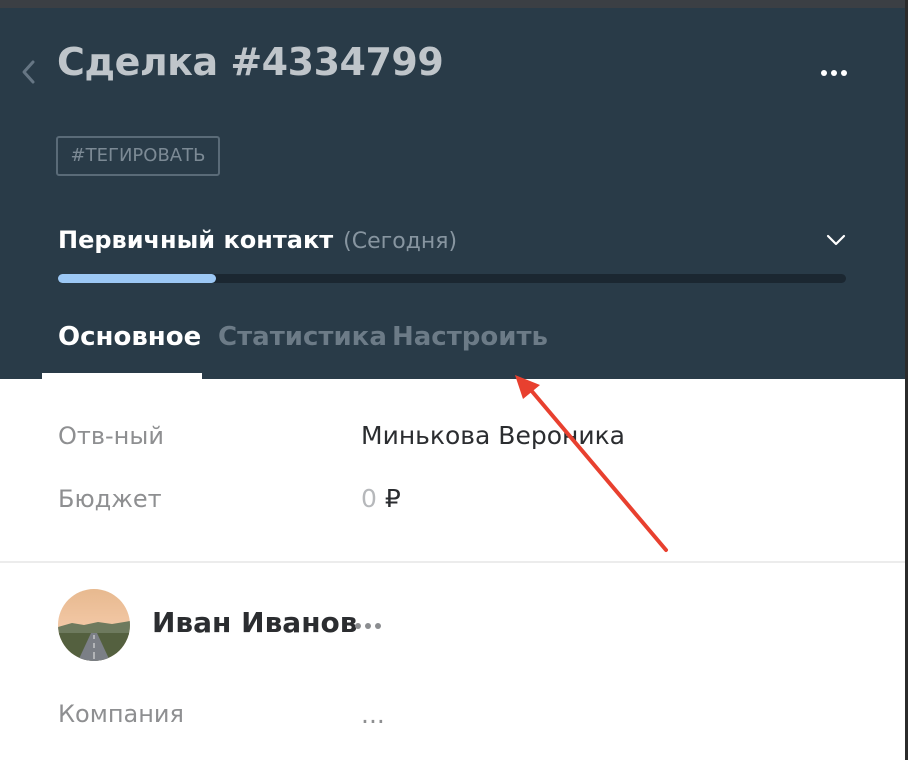 Image resolution: width=908 pixels, height=760 pixels. I want to click on company-label: Компания, so click(121, 714).